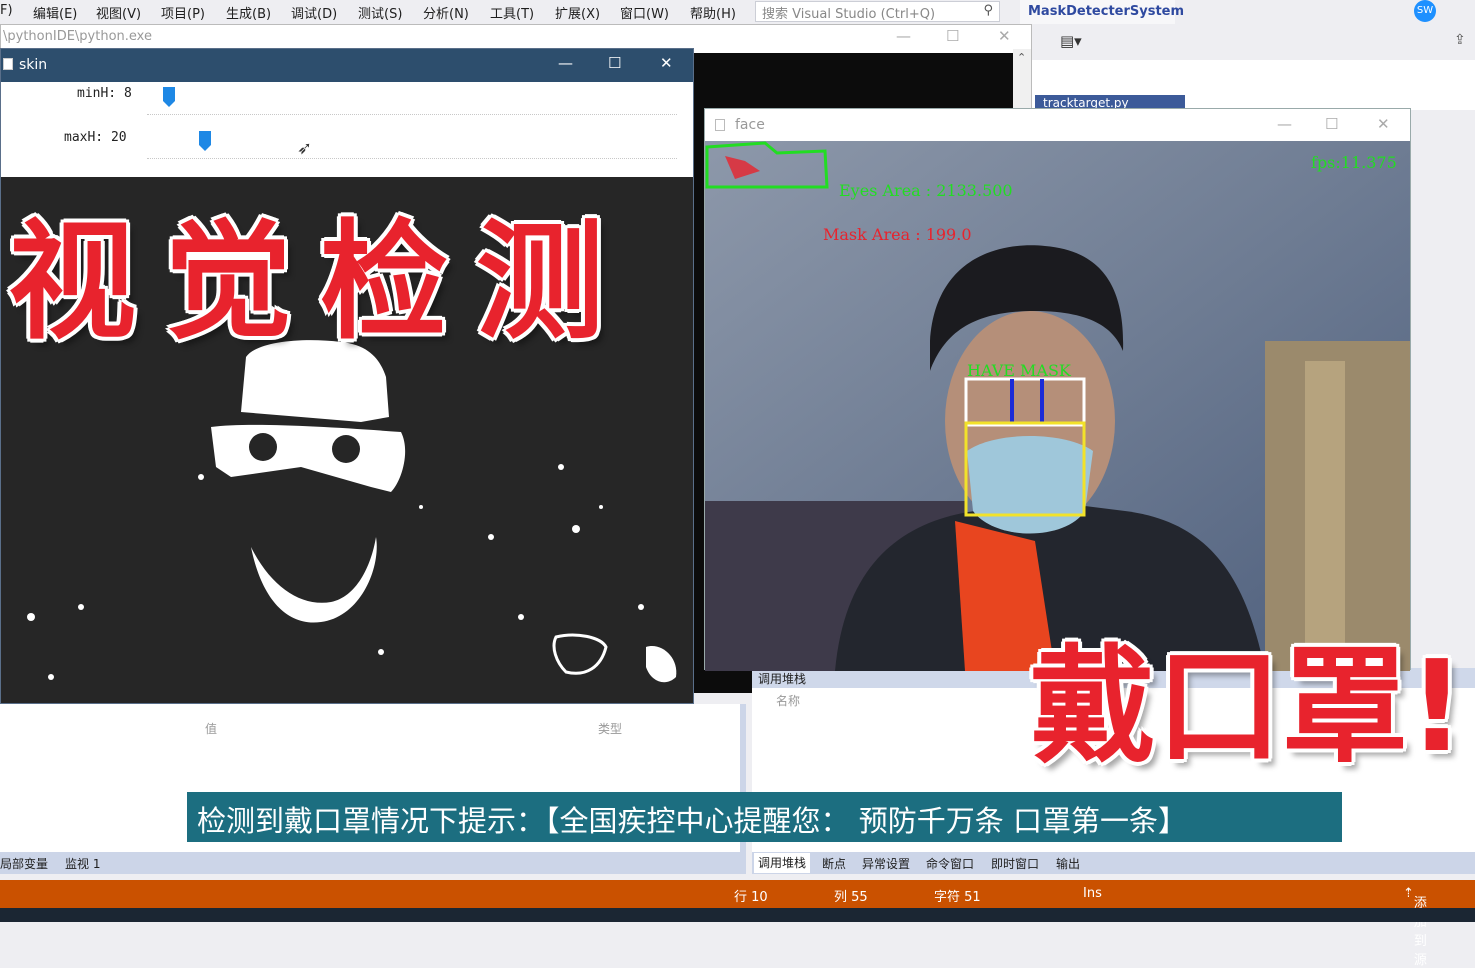 The width and height of the screenshot is (1475, 968). Describe the element at coordinates (849, 14) in the screenshot. I see `search-placeholder: 搜索 Visual Studio (Ctrl+Q)` at that location.